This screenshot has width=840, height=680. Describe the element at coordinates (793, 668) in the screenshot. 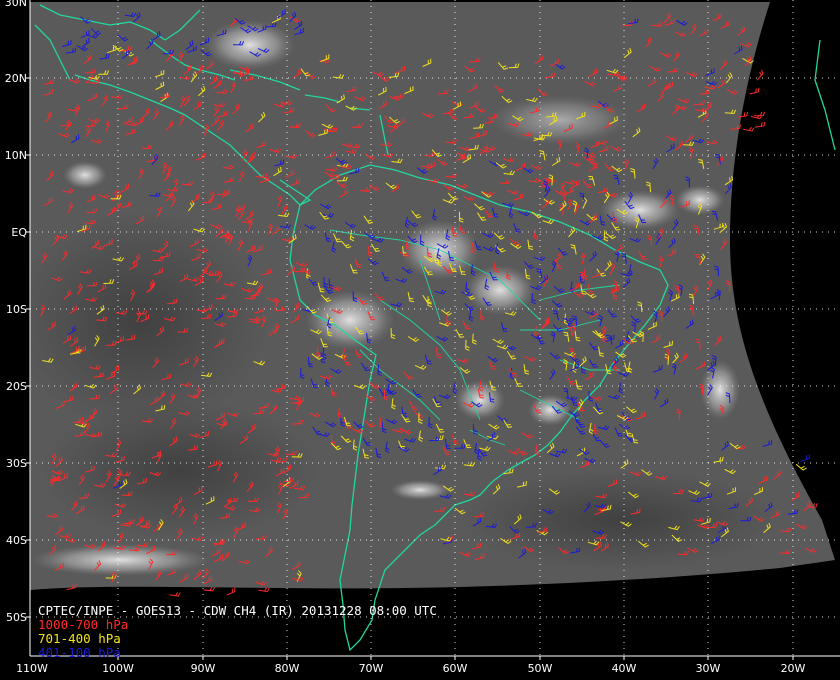

I see `lon-label-20w: 20W` at that location.